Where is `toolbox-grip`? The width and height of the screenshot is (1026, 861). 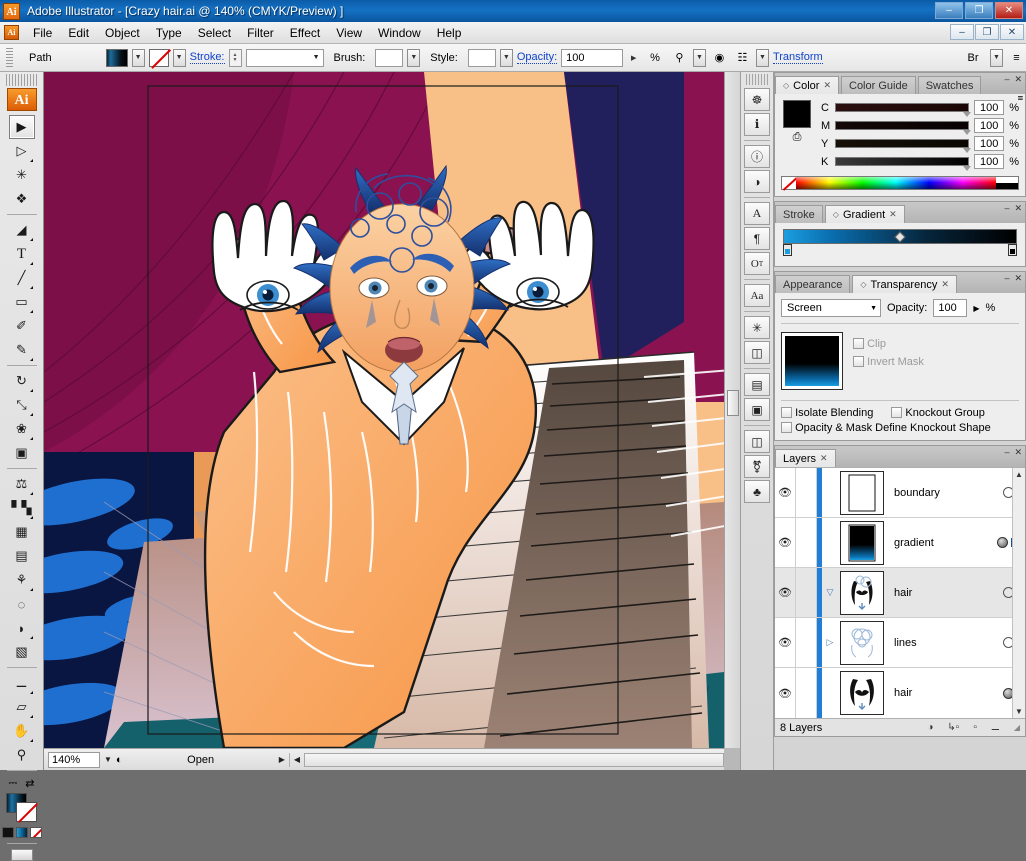
toolbox-grip is located at coordinates (21, 80).